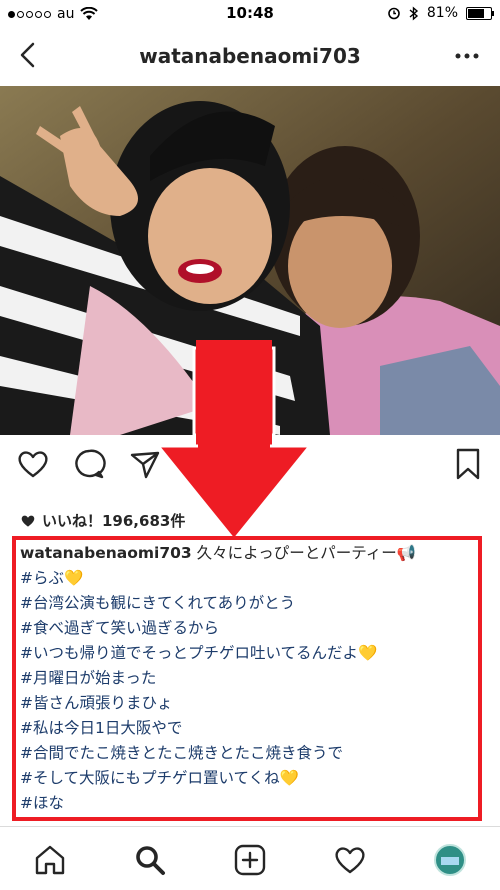 The width and height of the screenshot is (500, 890). I want to click on add-icon, so click(250, 860).